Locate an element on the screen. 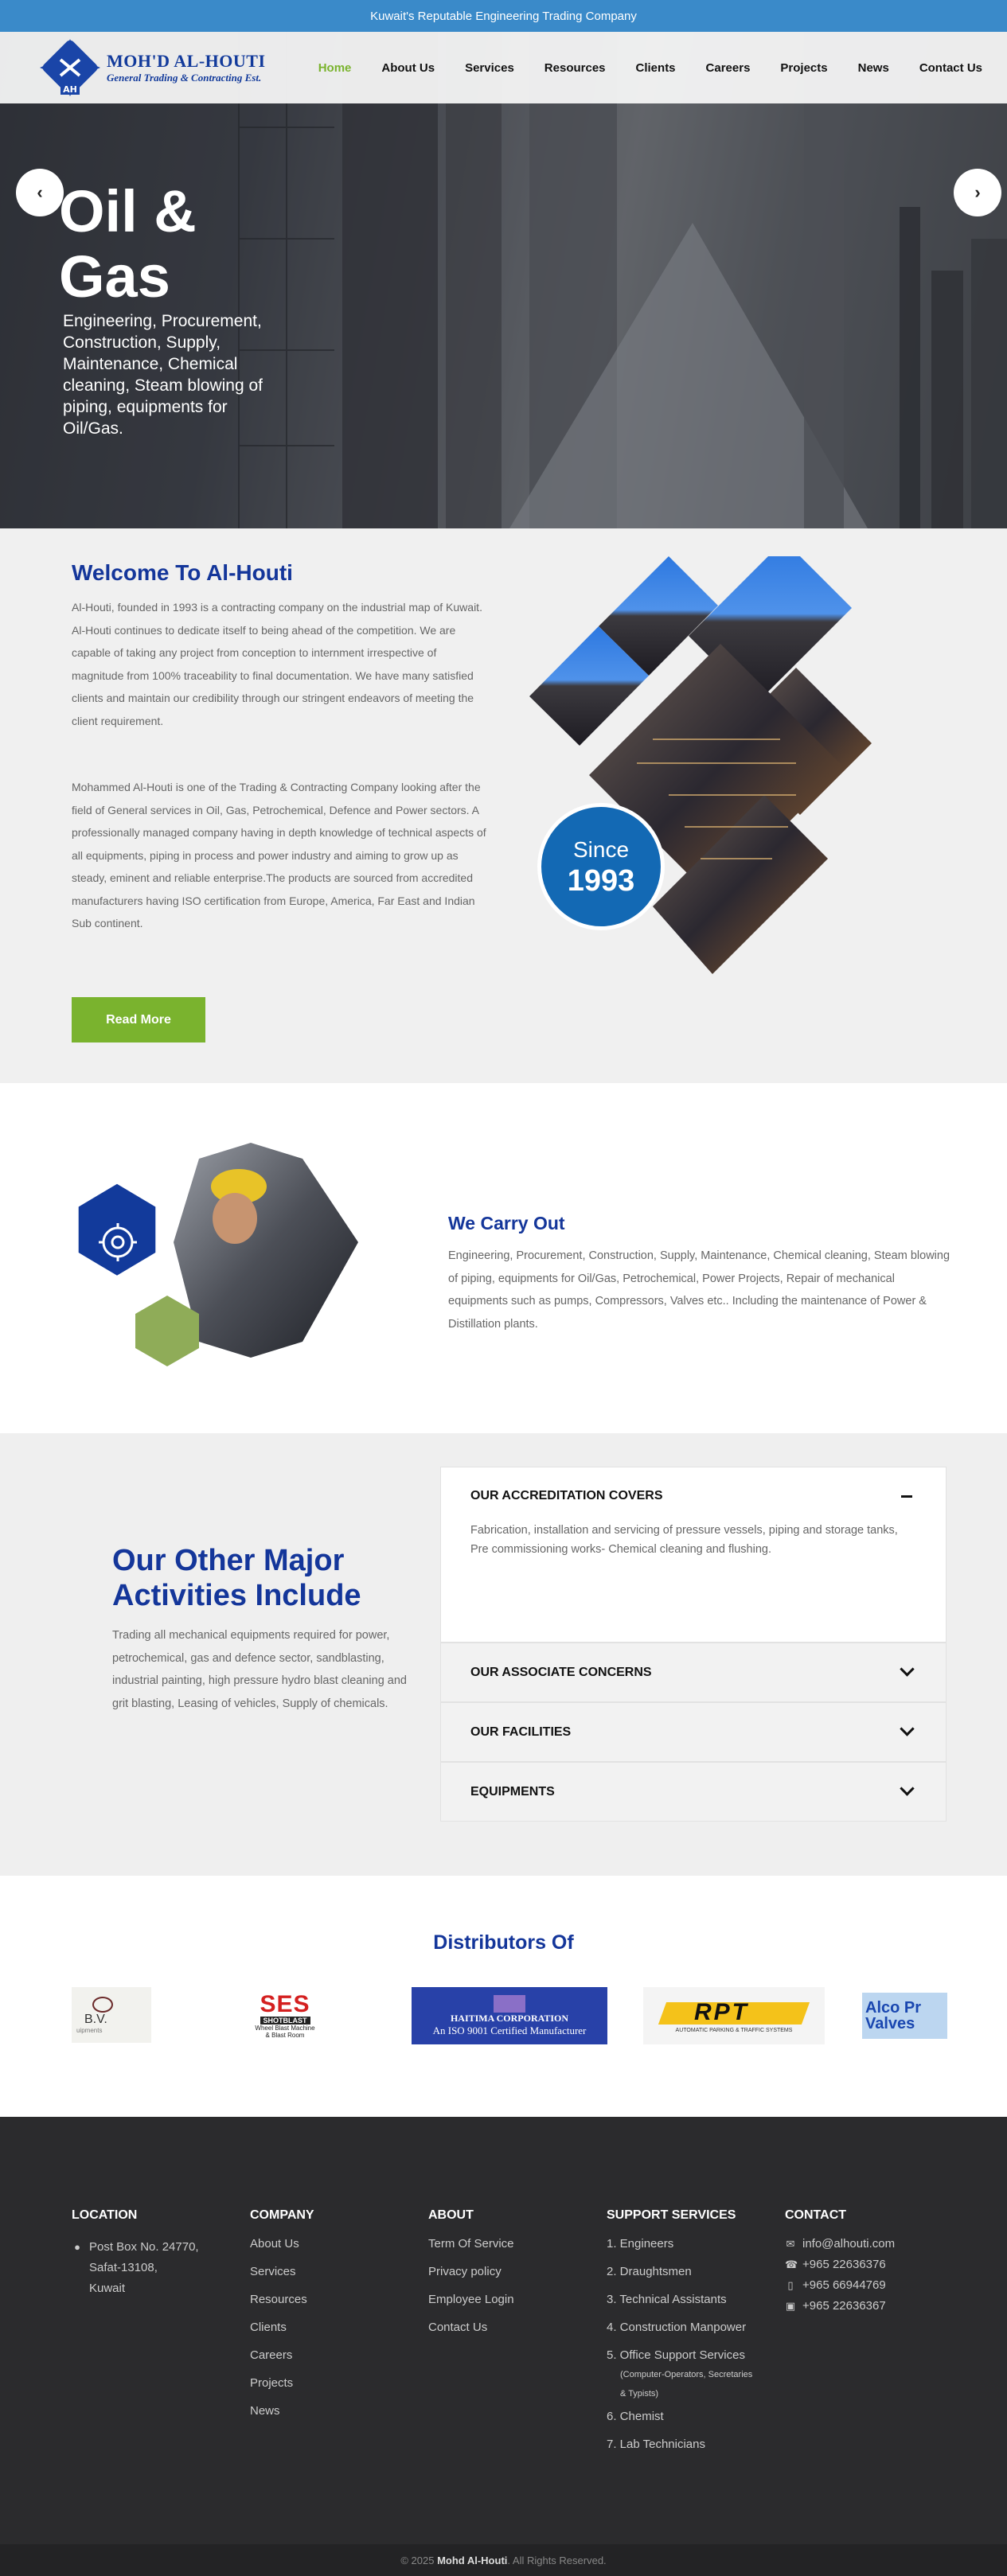 The width and height of the screenshot is (1007, 2576). nav-home: Home is located at coordinates (342, 68).